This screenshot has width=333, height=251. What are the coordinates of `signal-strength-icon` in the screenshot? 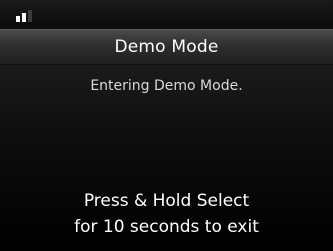 It's located at (29, 16).